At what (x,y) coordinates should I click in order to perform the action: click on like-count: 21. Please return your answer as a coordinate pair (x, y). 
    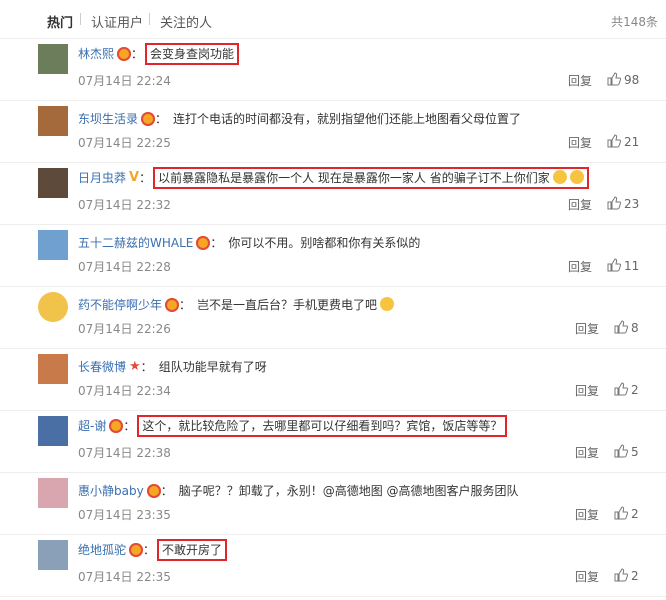
    Looking at the image, I should click on (632, 142).